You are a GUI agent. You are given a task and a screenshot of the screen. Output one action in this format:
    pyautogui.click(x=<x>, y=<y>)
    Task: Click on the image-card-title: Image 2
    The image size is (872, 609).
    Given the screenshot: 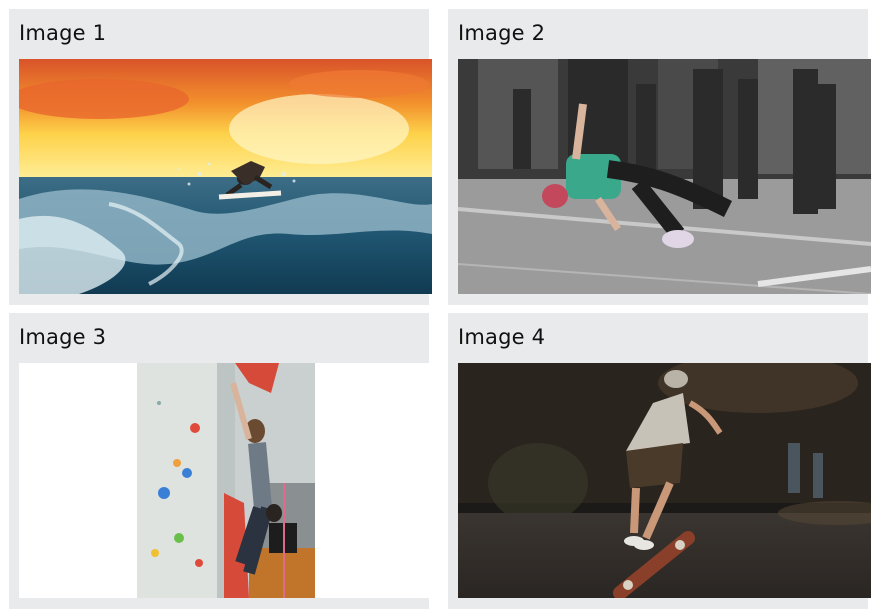 What is the action you would take?
    pyautogui.click(x=502, y=33)
    